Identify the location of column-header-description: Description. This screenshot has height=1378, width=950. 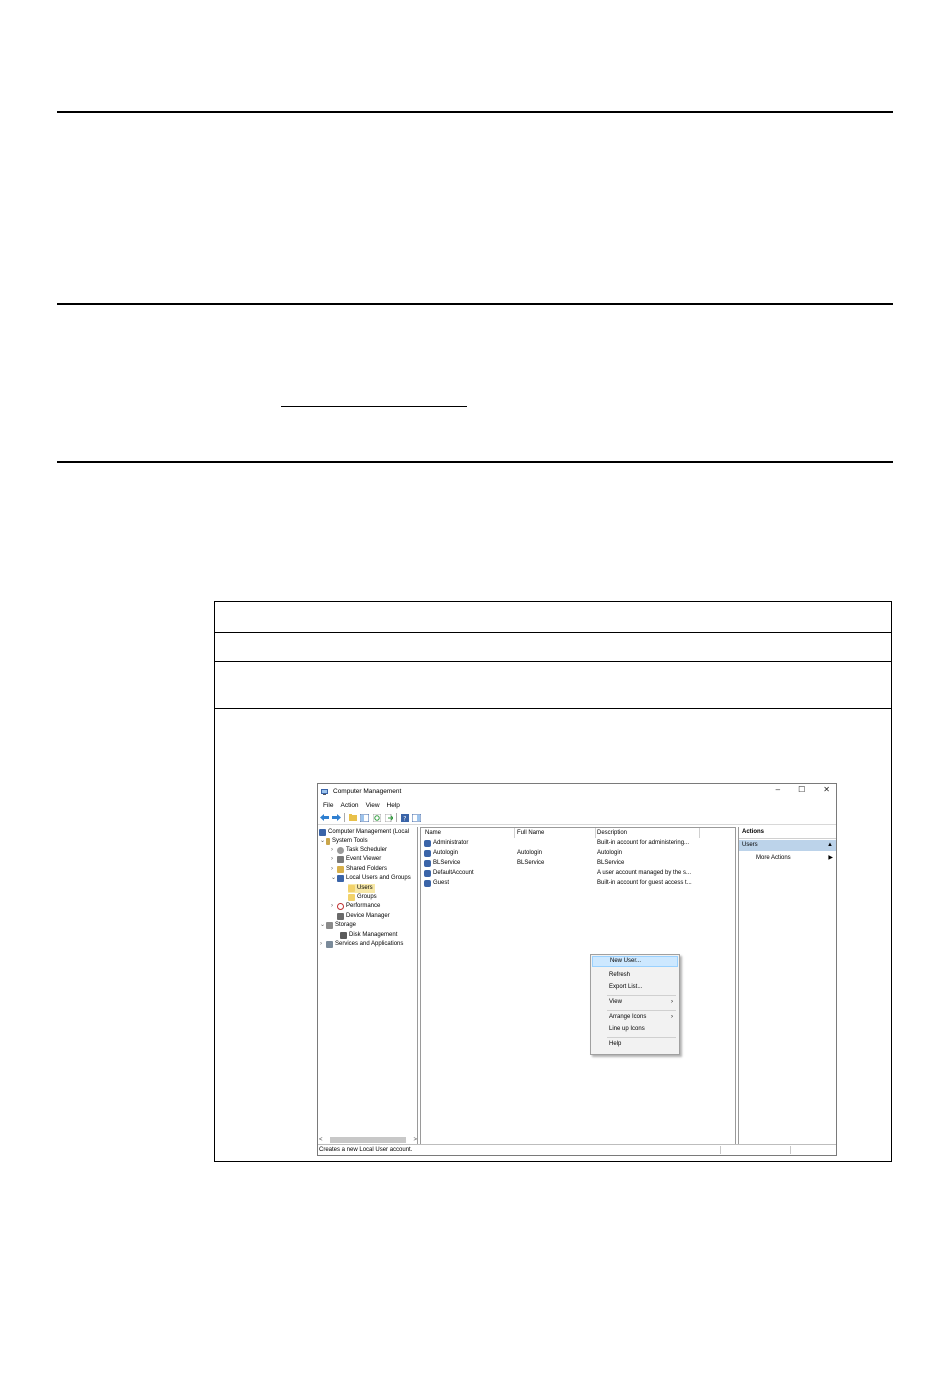
(612, 833).